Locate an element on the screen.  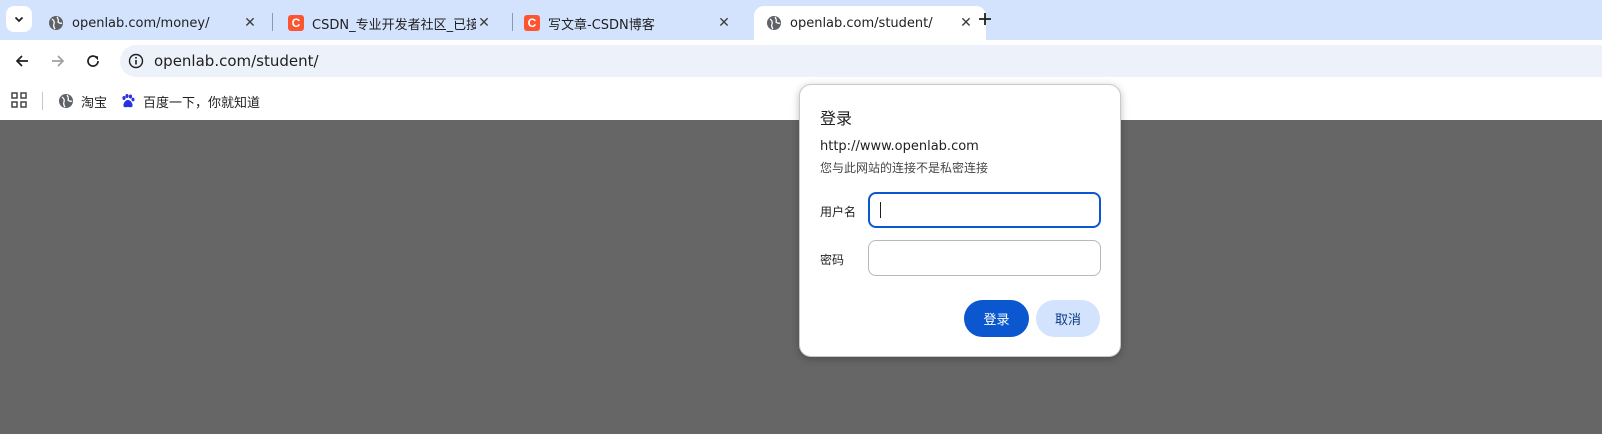
tab-csdn-write: C 写文章-CSDN博客 ✕ is located at coordinates (628, 23).